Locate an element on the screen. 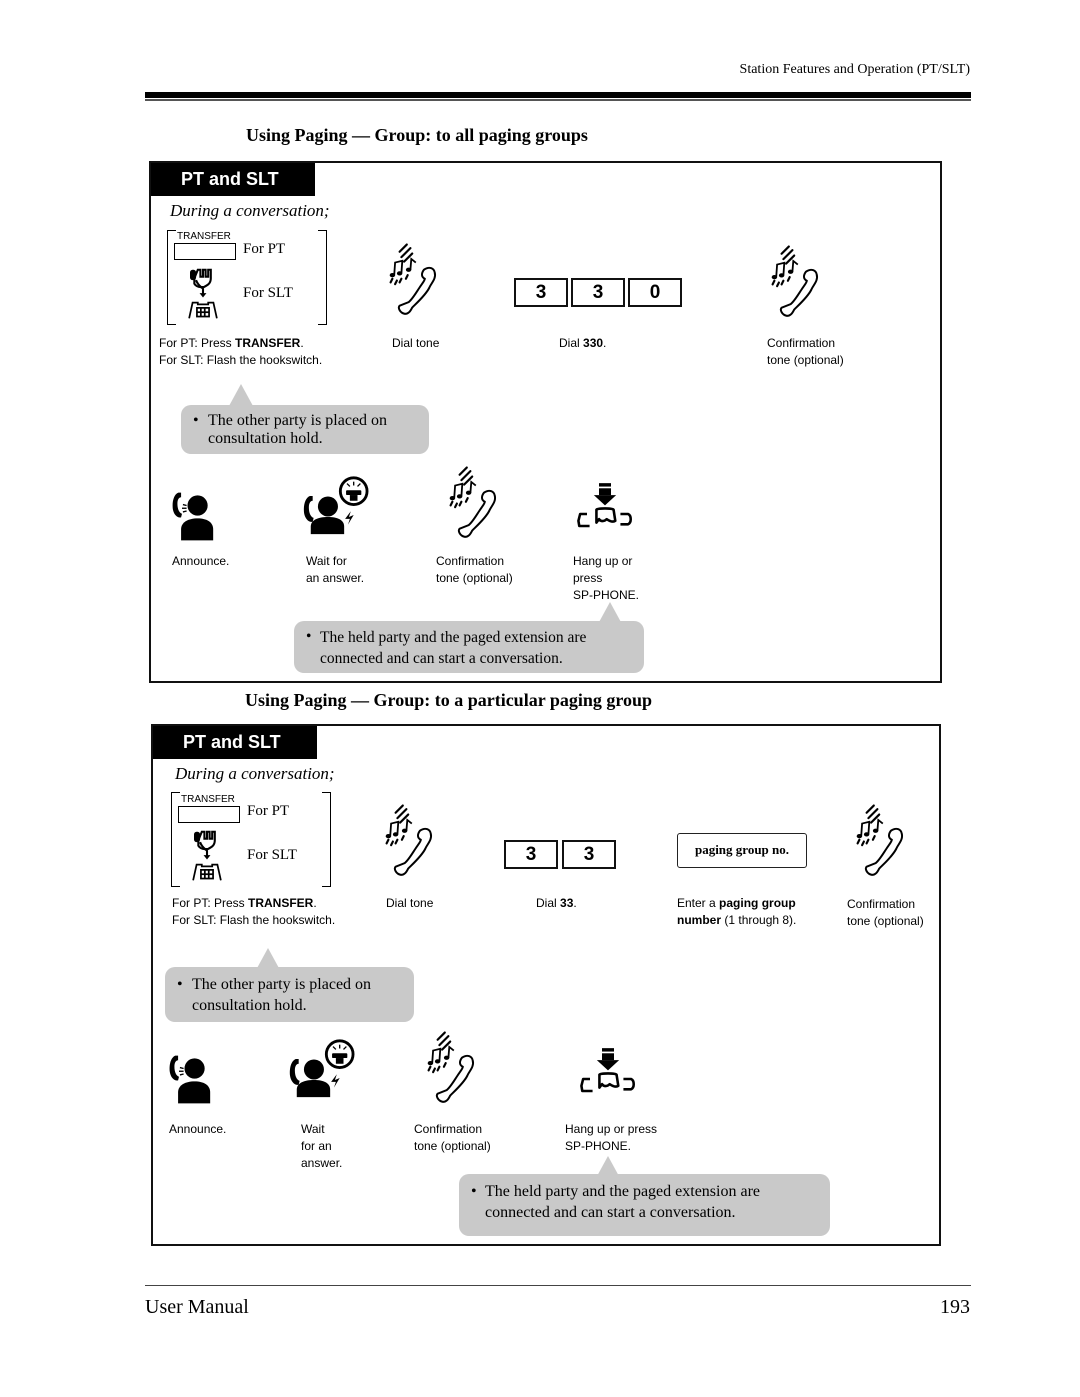  caption-line: SP-PHONE. is located at coordinates (598, 1146).